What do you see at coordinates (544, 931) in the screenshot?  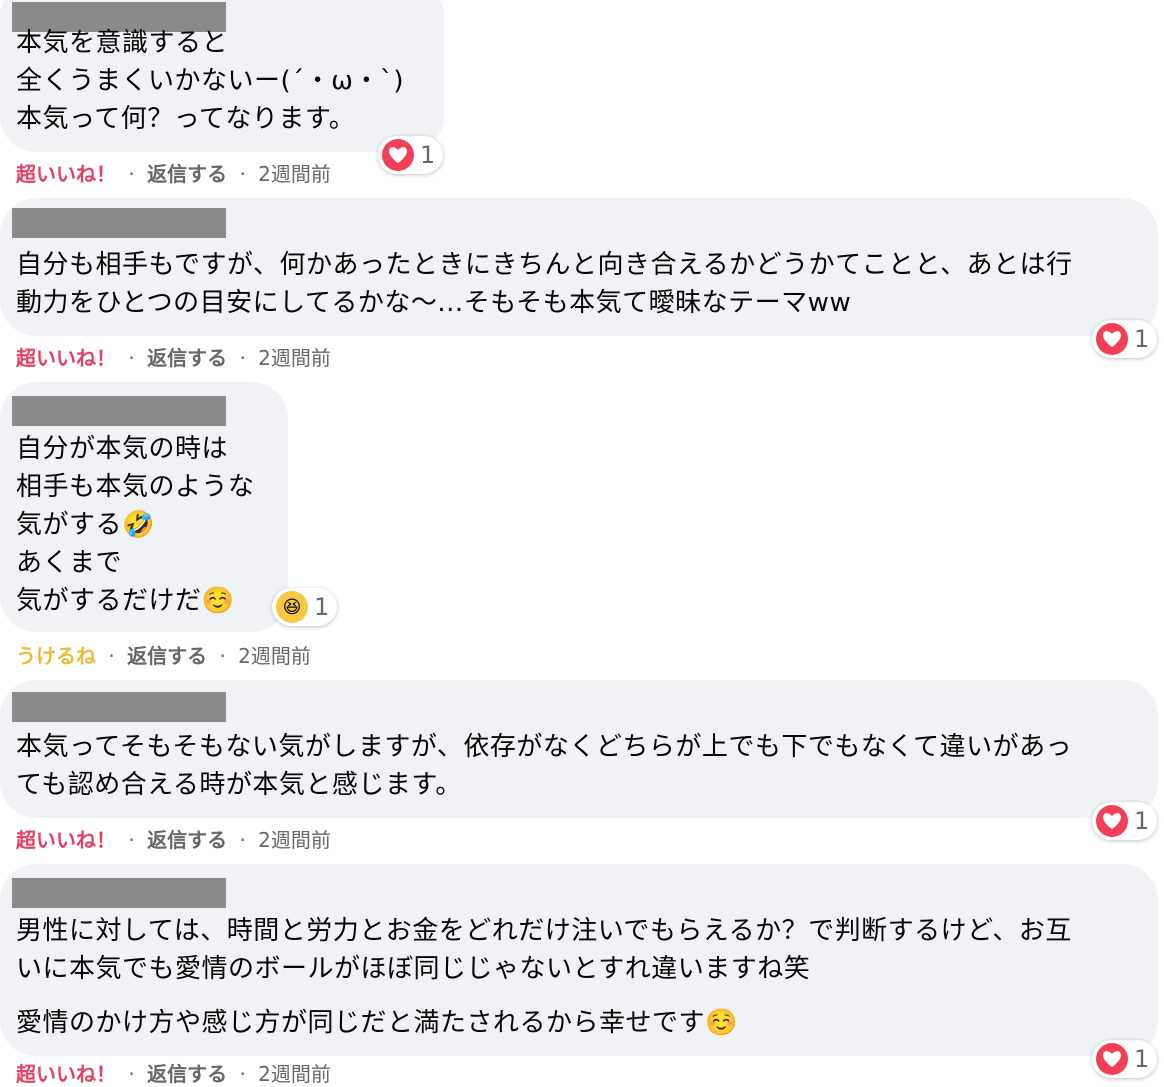 I see `comment-line: 男性に対しては、時間と労力とお金をどれだけ注いでもらえるか？で判断するけど、お互` at bounding box center [544, 931].